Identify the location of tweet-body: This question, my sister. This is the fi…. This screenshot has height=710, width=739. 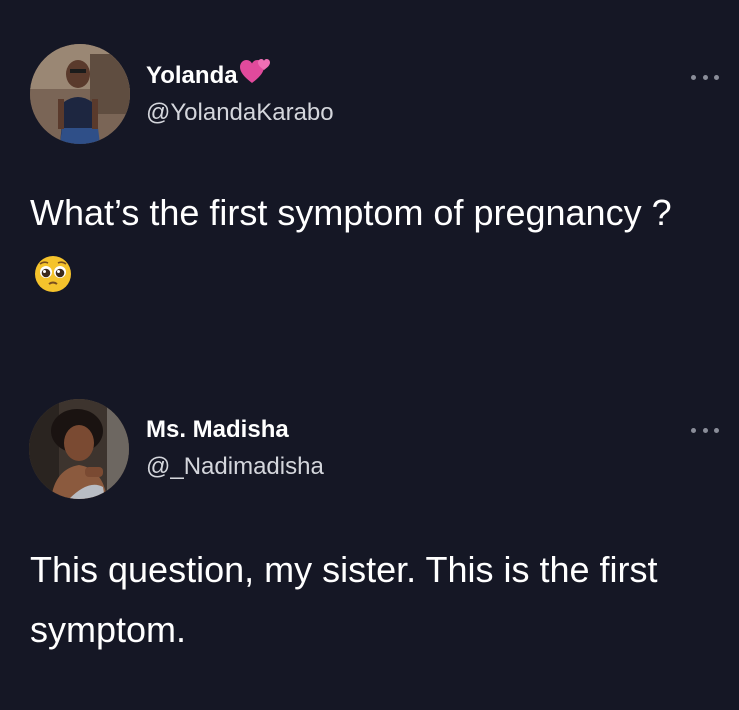
(344, 599).